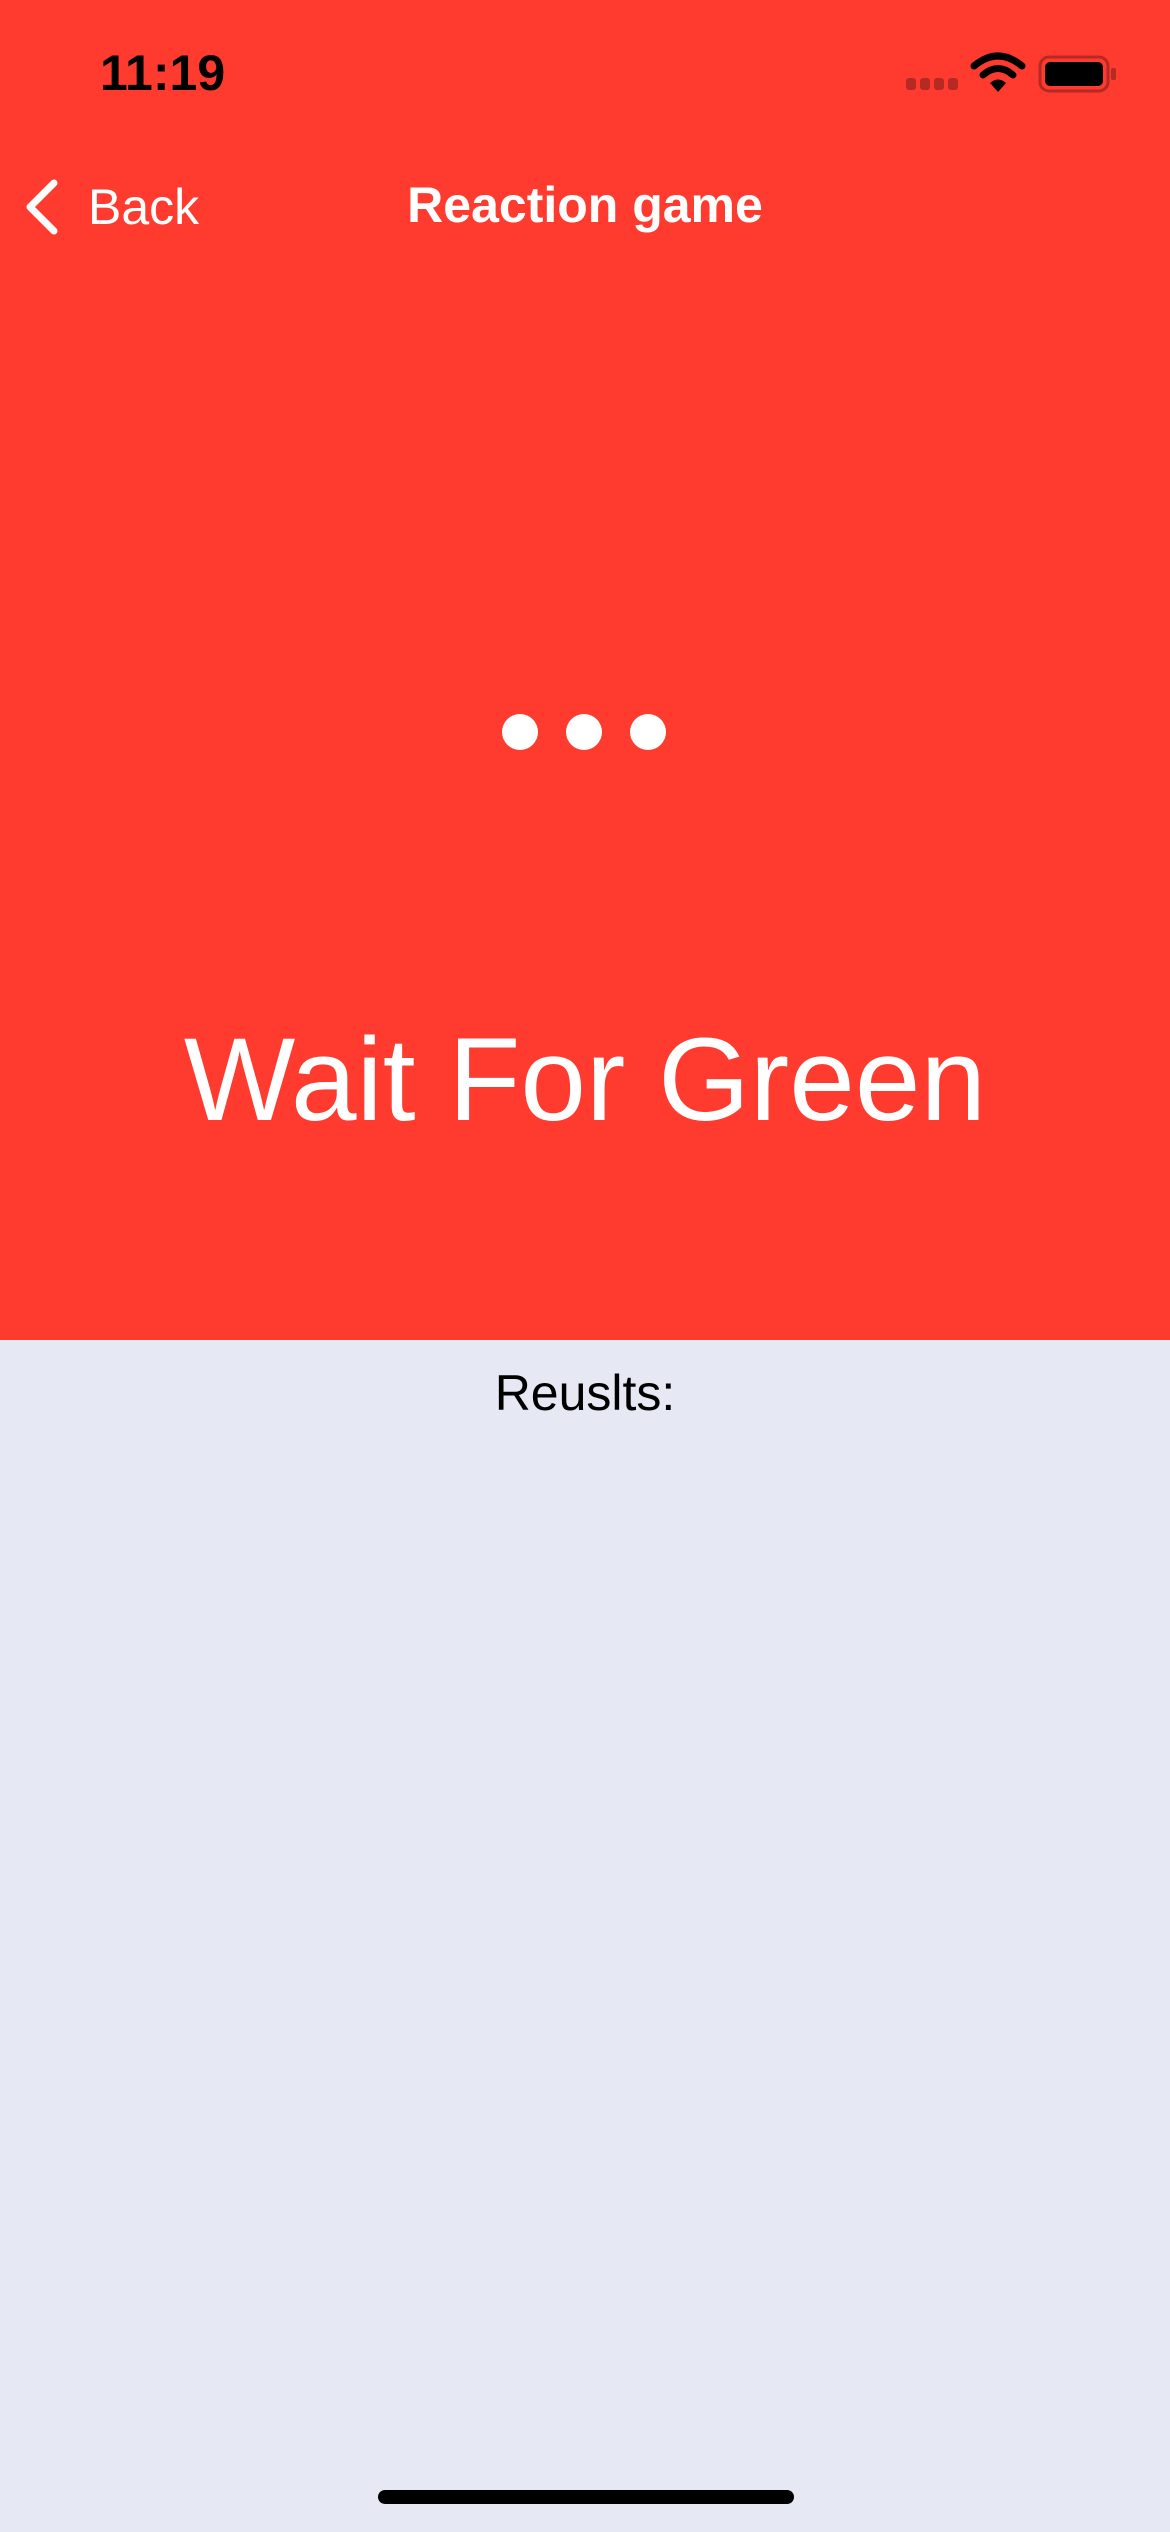 Image resolution: width=1170 pixels, height=2532 pixels. What do you see at coordinates (585, 205) in the screenshot?
I see `page-title: Reaction game` at bounding box center [585, 205].